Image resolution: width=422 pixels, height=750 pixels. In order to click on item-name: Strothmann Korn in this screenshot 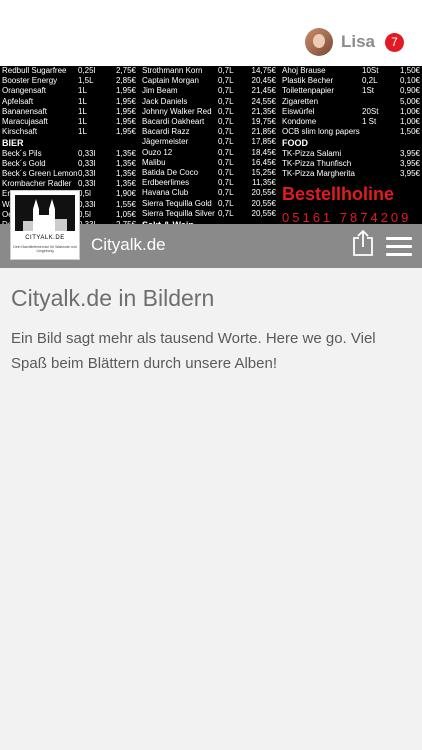, I will do `click(172, 70)`.